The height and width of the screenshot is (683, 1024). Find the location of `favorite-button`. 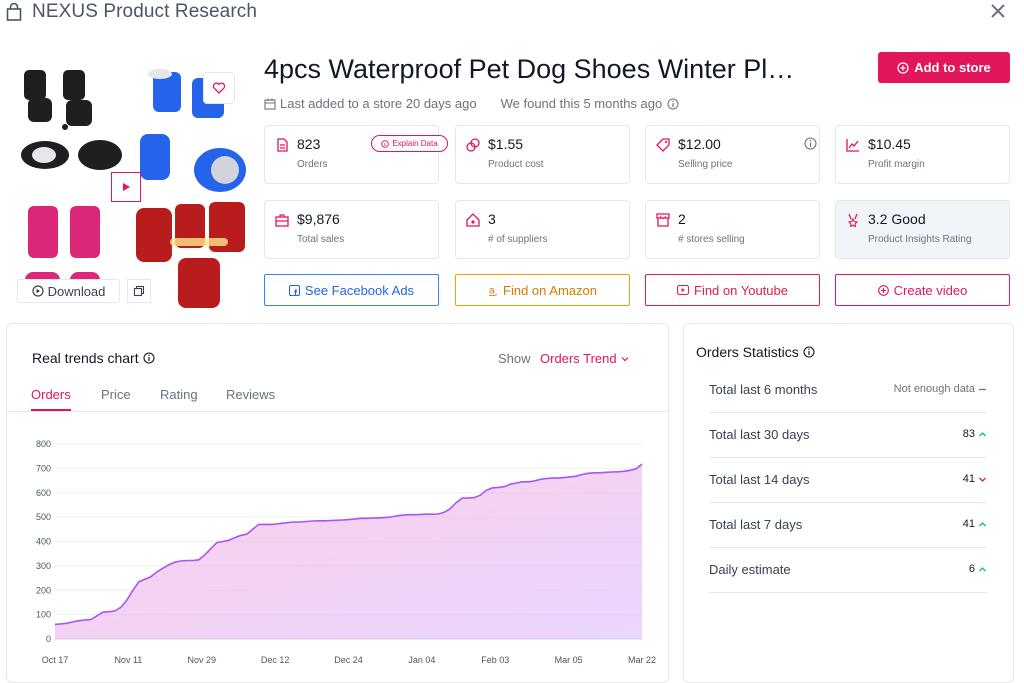

favorite-button is located at coordinates (219, 88).